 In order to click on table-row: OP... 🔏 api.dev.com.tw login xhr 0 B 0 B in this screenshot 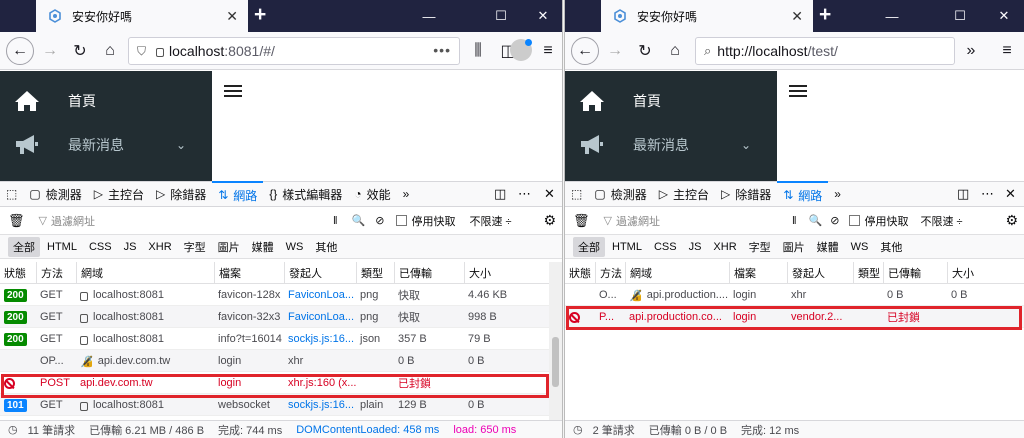, I will do `click(281, 361)`.